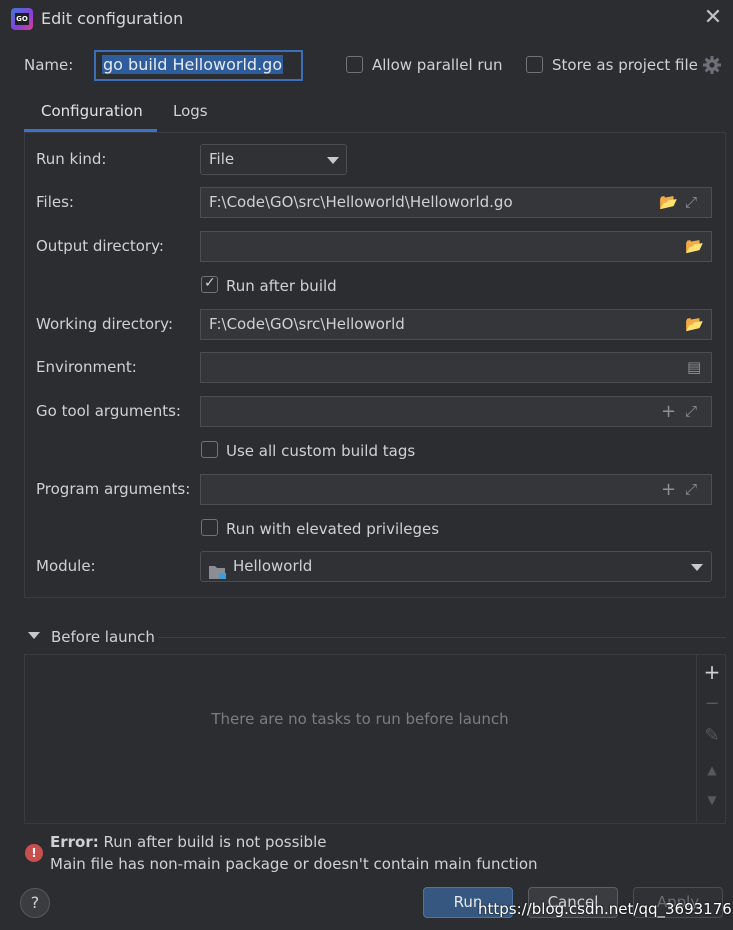 This screenshot has width=733, height=930. Describe the element at coordinates (222, 159) in the screenshot. I see `run-kind-value: File` at that location.